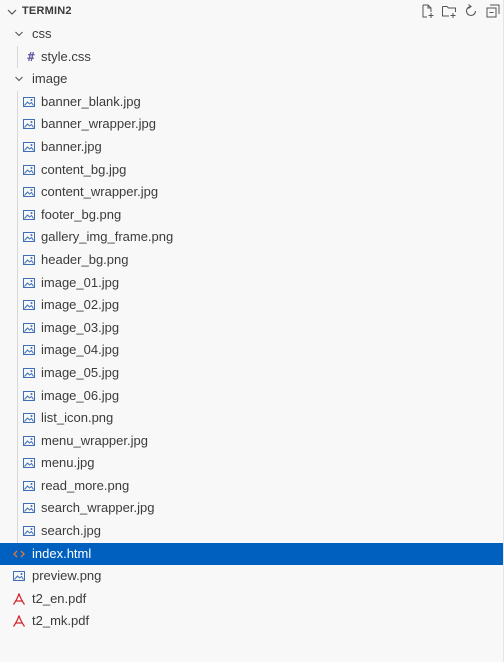  I want to click on file-row: t2_mk.pdf, so click(251, 621).